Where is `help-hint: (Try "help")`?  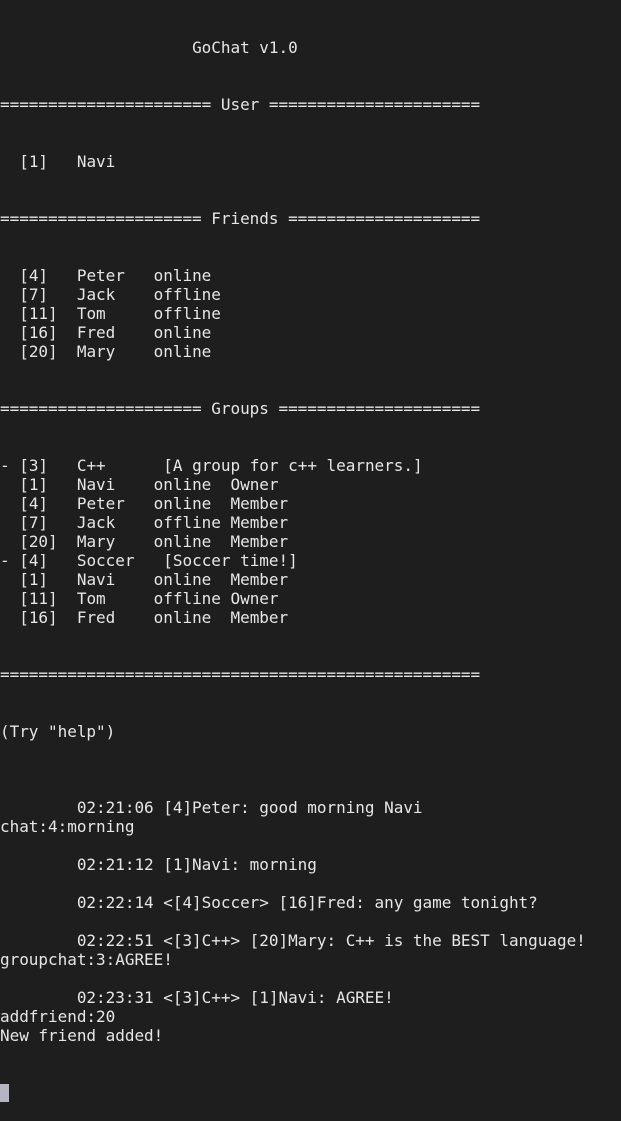 help-hint: (Try "help") is located at coordinates (58, 731).